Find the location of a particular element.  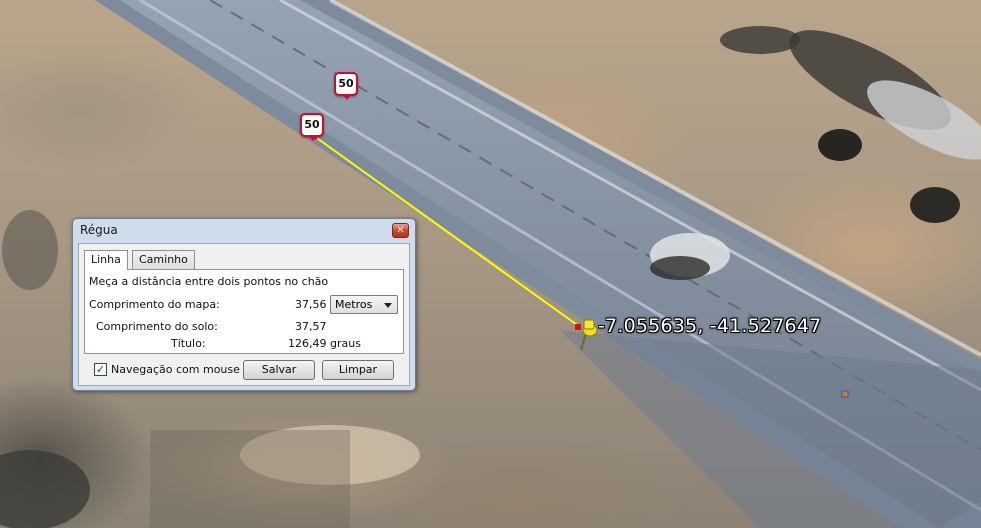

tab-linha: Linha is located at coordinates (106, 260).